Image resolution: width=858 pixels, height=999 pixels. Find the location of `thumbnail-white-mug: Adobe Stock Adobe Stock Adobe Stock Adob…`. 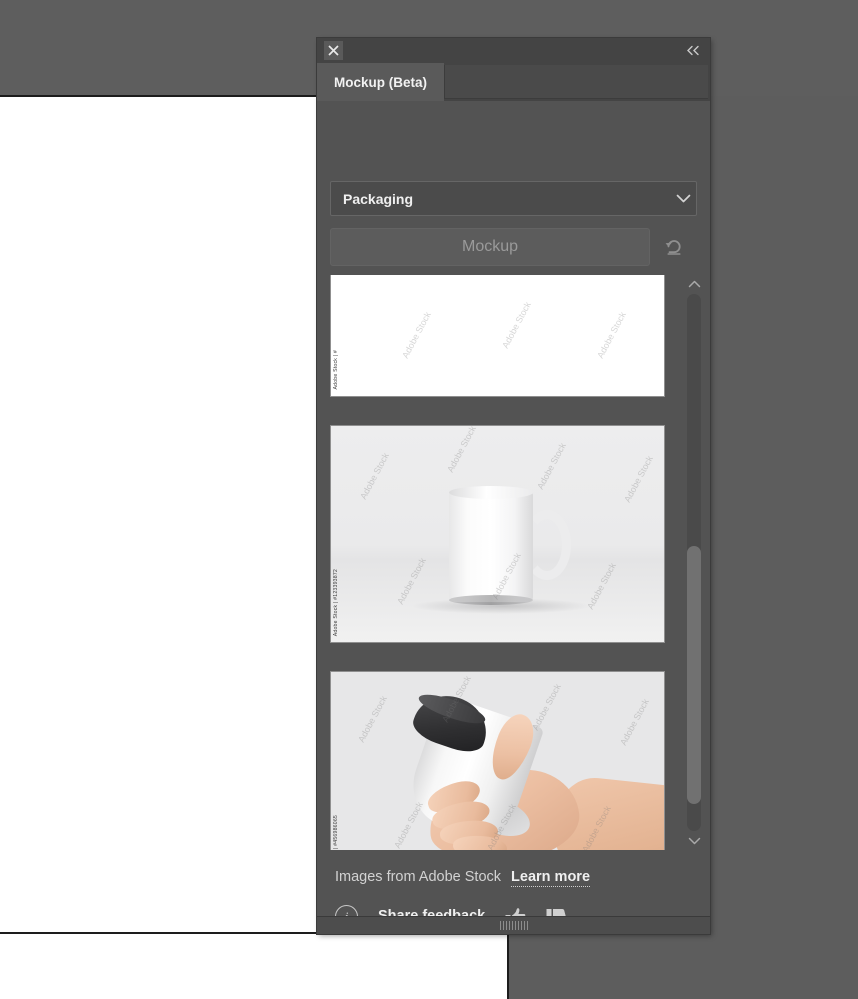

thumbnail-white-mug: Adobe Stock Adobe Stock Adobe Stock Adob… is located at coordinates (497, 534).